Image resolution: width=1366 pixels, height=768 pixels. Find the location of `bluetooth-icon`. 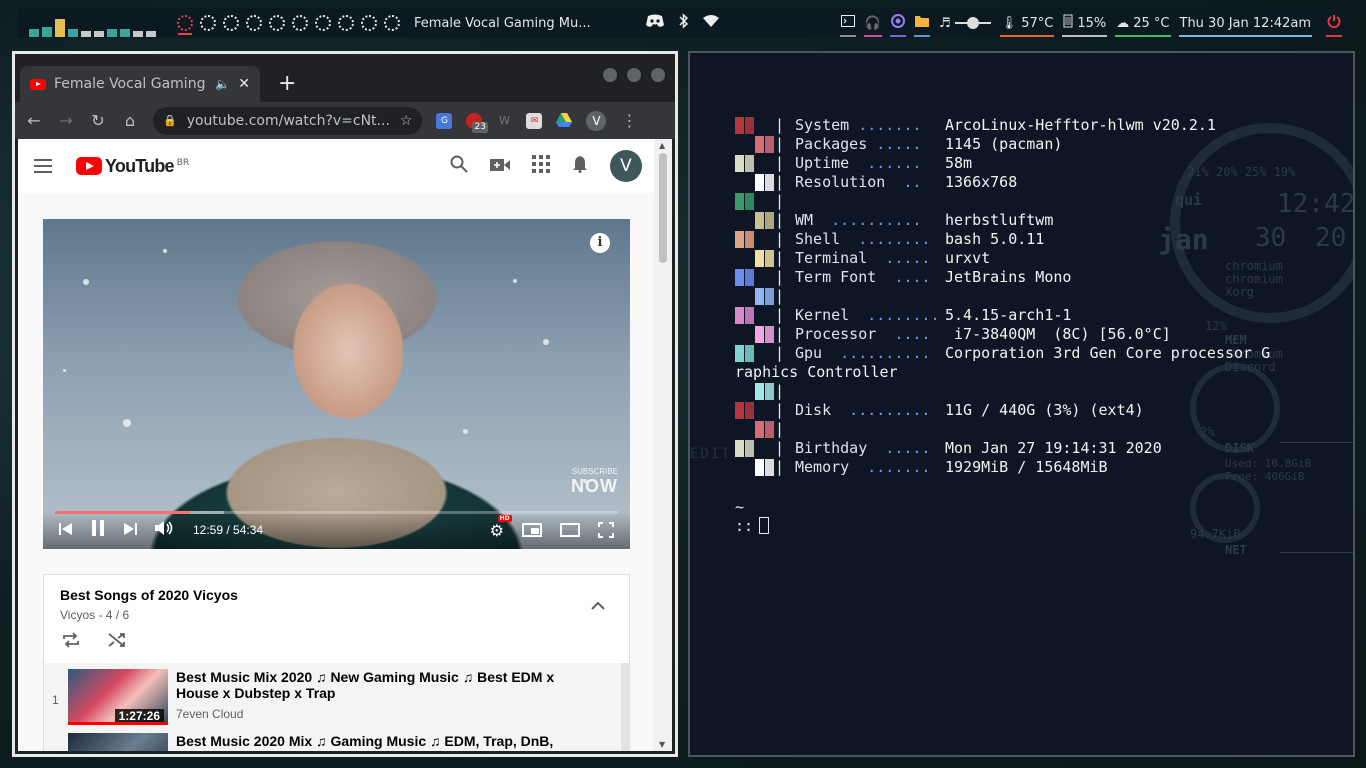

bluetooth-icon is located at coordinates (684, 23).